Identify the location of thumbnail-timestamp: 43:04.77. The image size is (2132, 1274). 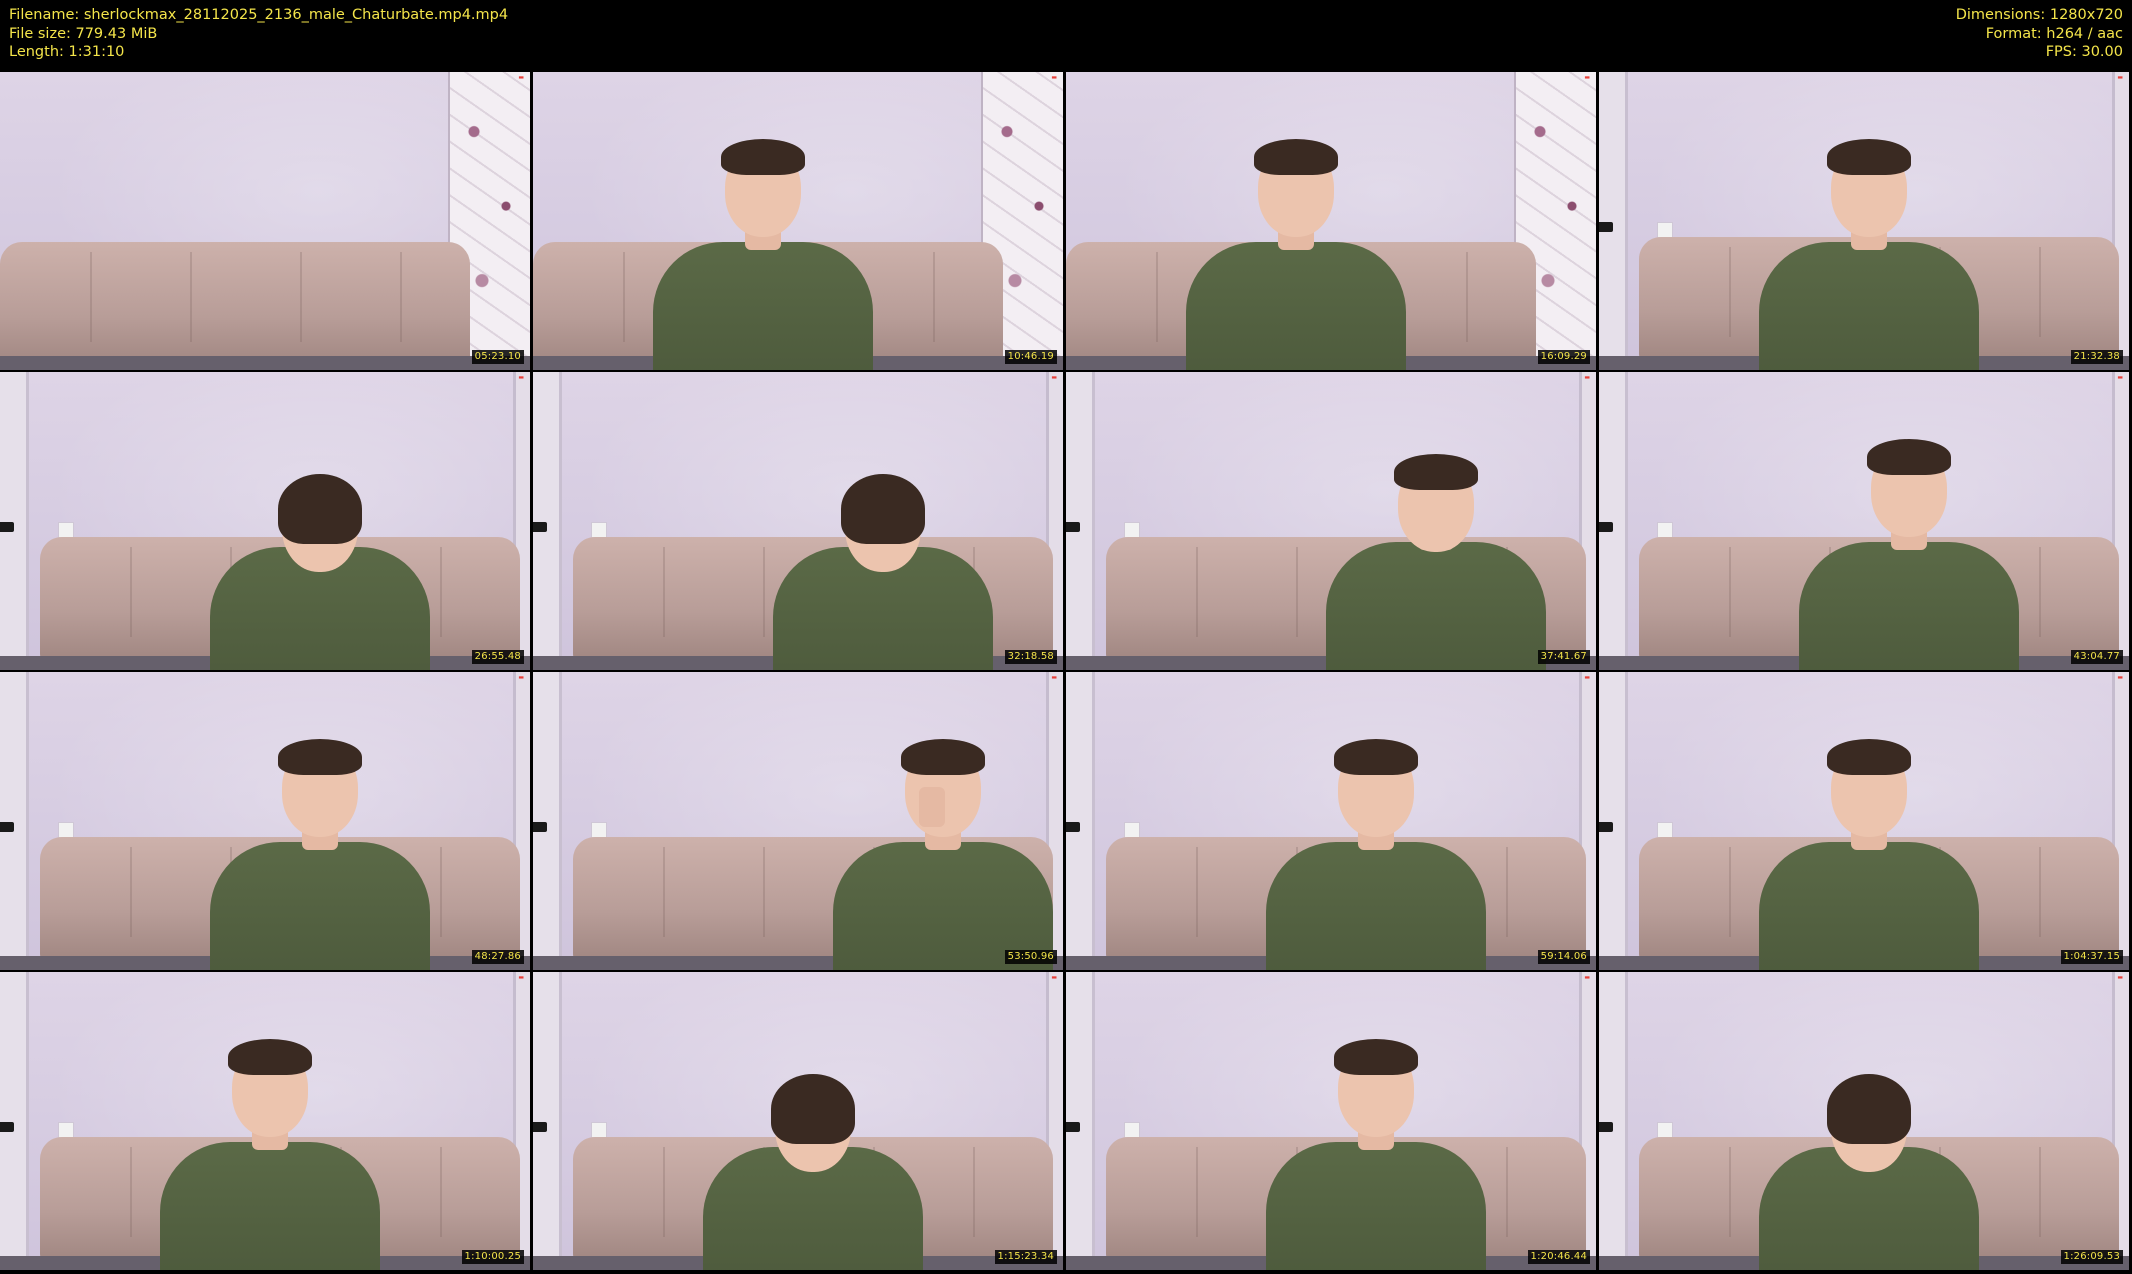
(2096, 657).